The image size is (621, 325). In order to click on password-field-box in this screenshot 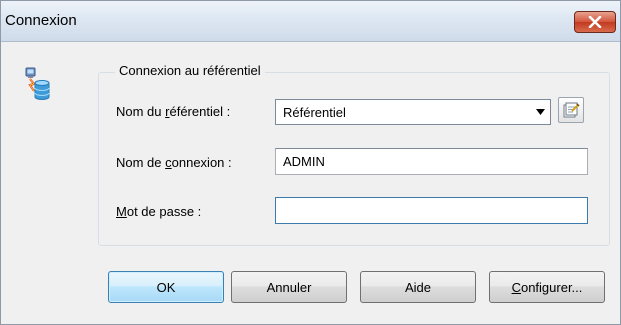, I will do `click(431, 210)`.